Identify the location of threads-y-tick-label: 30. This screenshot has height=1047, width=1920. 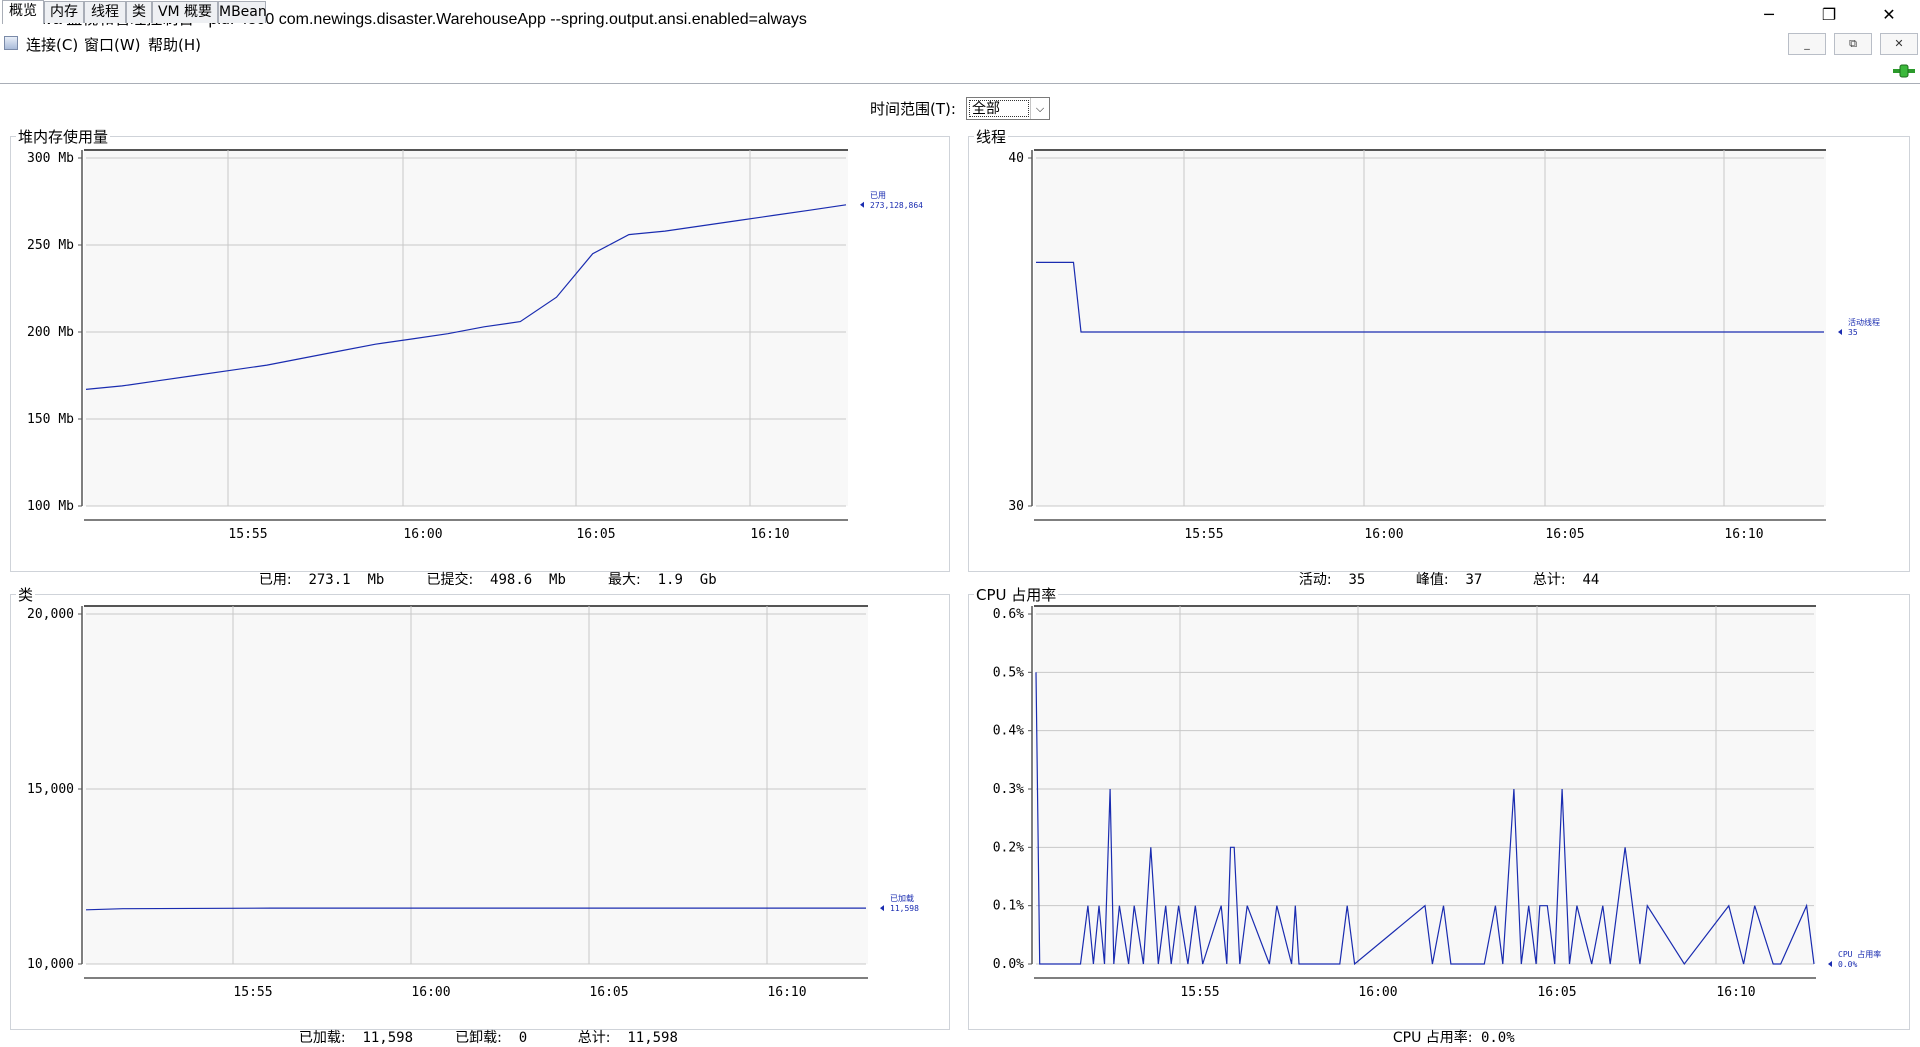
(1016, 506).